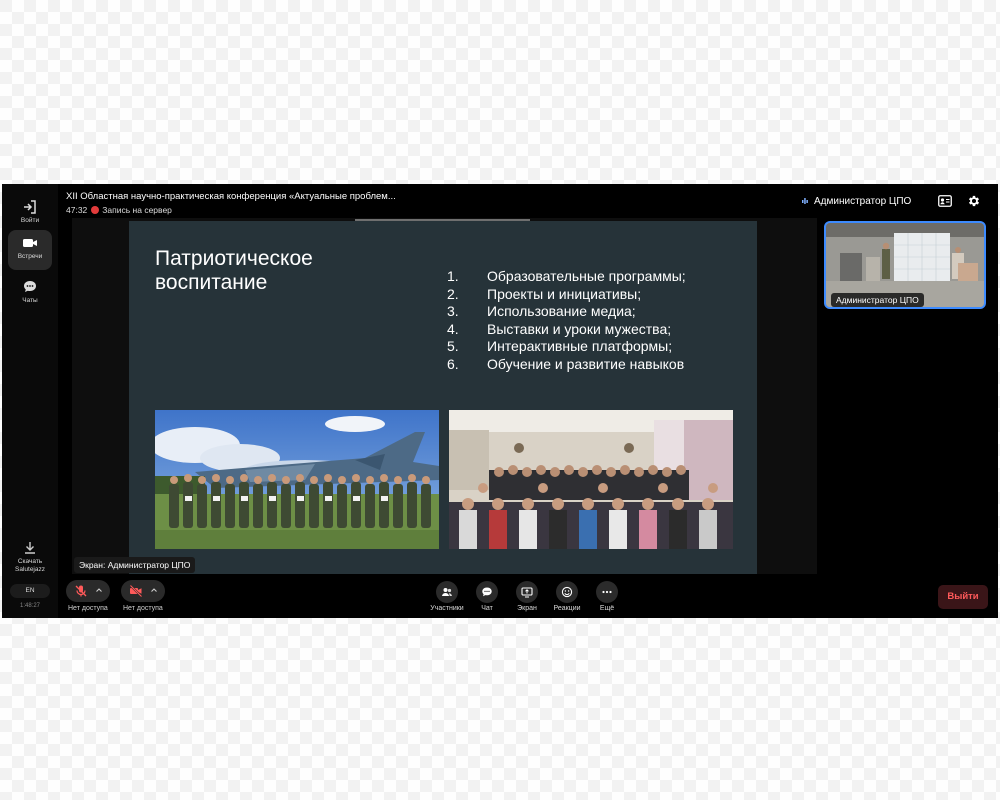 The height and width of the screenshot is (800, 1000). Describe the element at coordinates (607, 596) in the screenshot. I see `more-button: Ещё` at that location.